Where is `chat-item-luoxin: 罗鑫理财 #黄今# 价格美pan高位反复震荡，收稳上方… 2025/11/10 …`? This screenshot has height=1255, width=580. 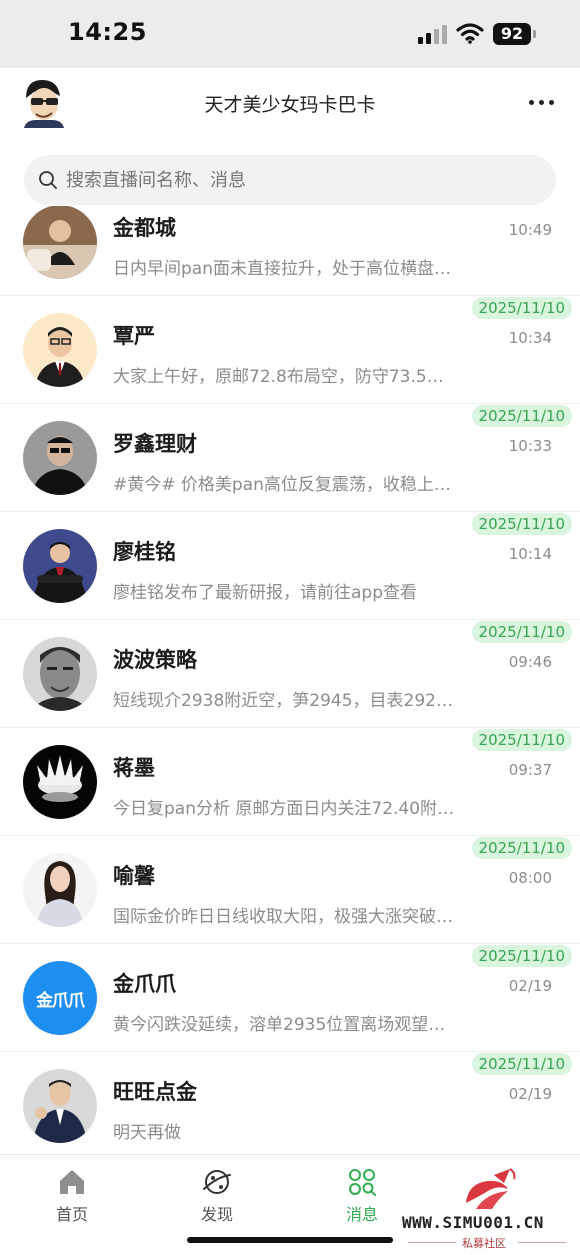 chat-item-luoxin: 罗鑫理财 #黄今# 价格美pan高位反复震荡，收稳上方… 2025/11/10 … is located at coordinates (290, 458).